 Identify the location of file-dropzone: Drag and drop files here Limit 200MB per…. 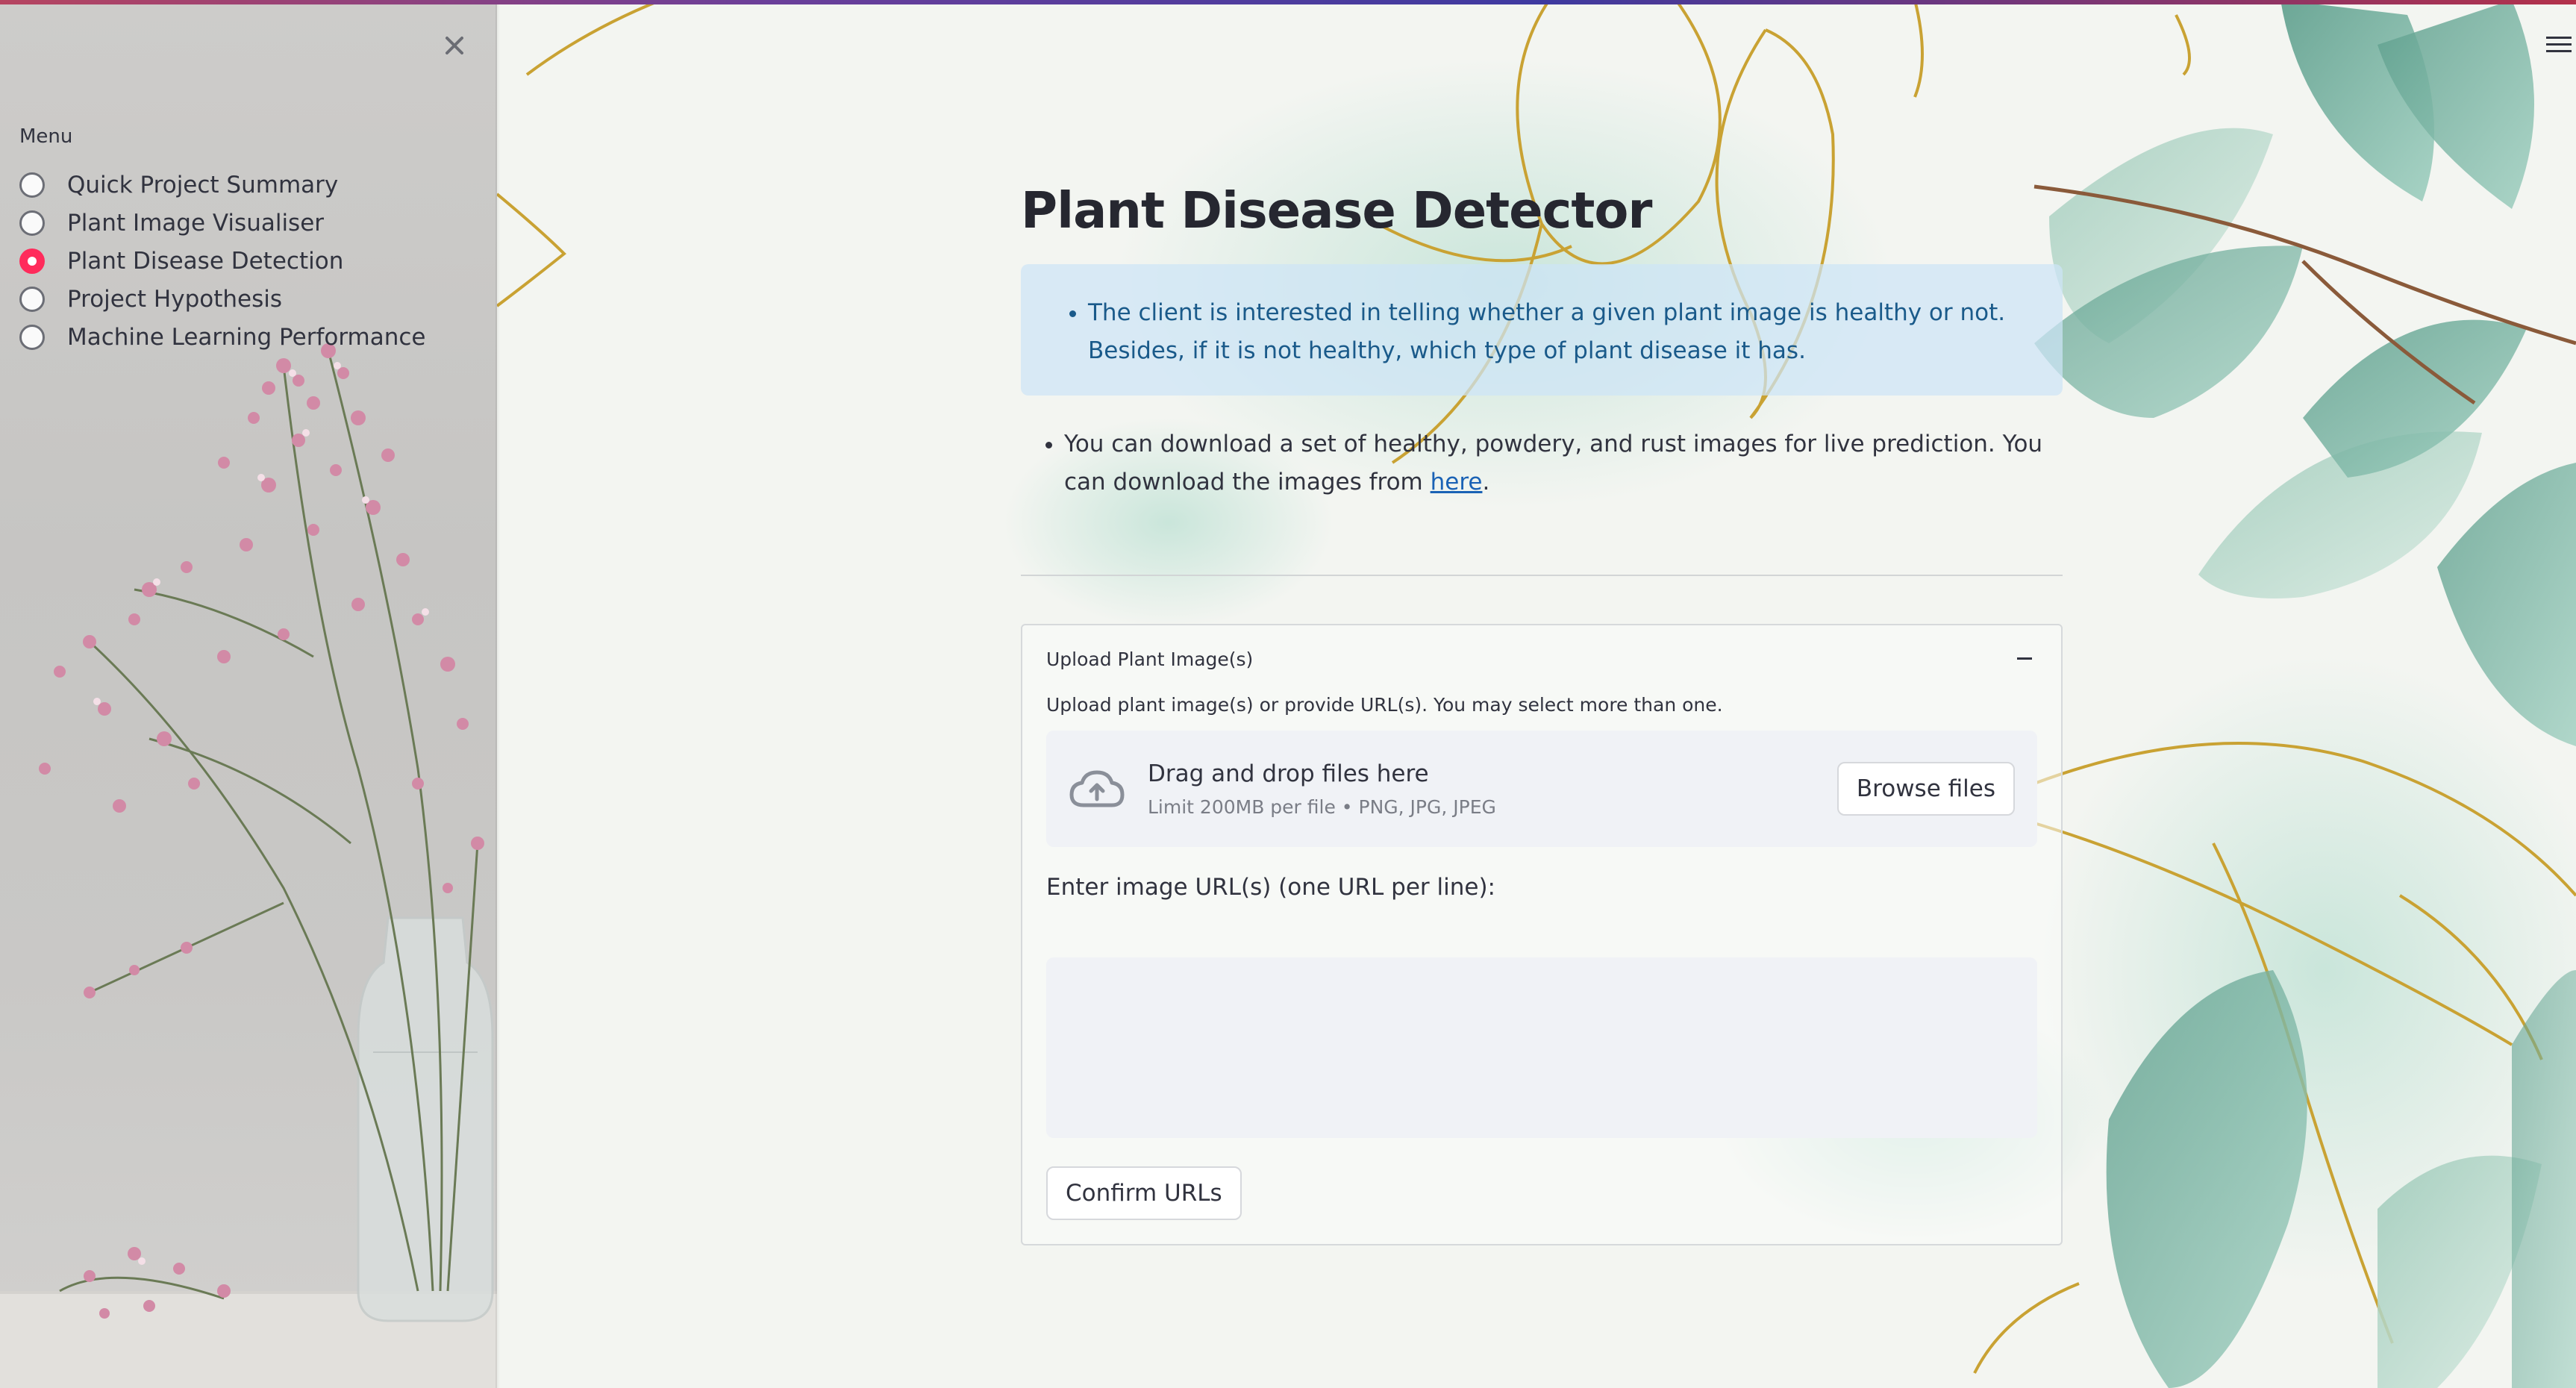
(1541, 789).